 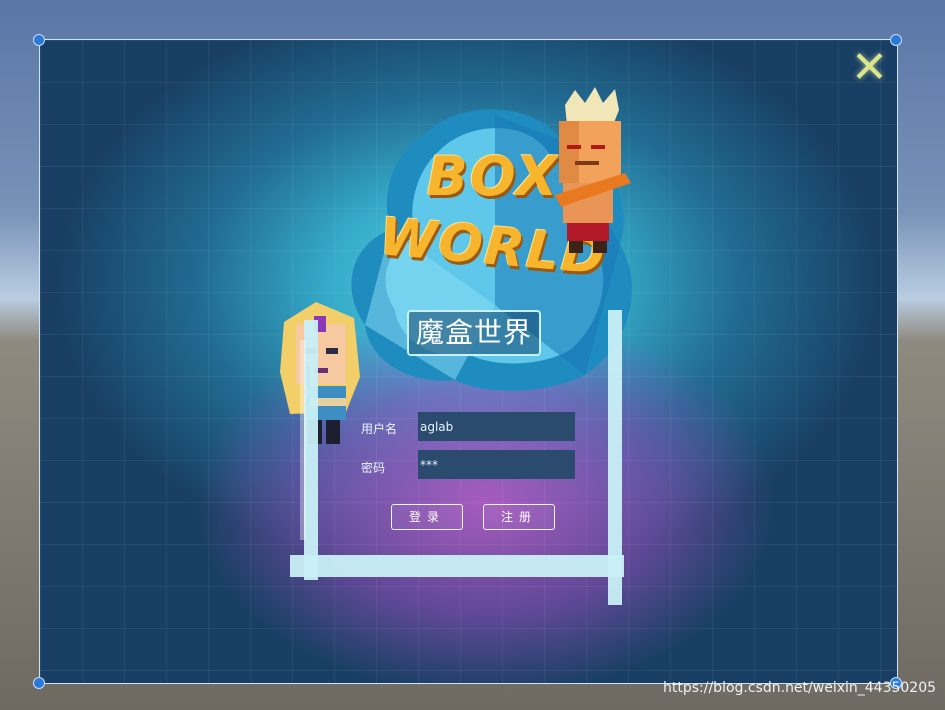 I want to click on watermark-url: https://blog.csdn.net/weixin_44350205, so click(x=800, y=688).